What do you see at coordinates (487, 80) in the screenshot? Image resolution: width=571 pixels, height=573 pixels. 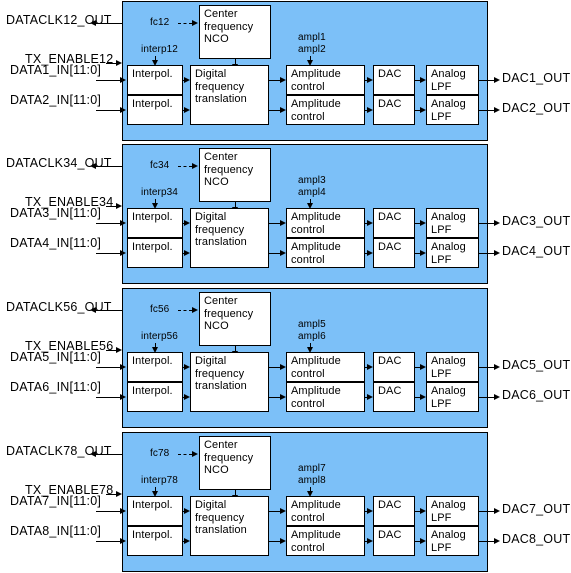 I see `dac-out-line-a-ch12` at bounding box center [487, 80].